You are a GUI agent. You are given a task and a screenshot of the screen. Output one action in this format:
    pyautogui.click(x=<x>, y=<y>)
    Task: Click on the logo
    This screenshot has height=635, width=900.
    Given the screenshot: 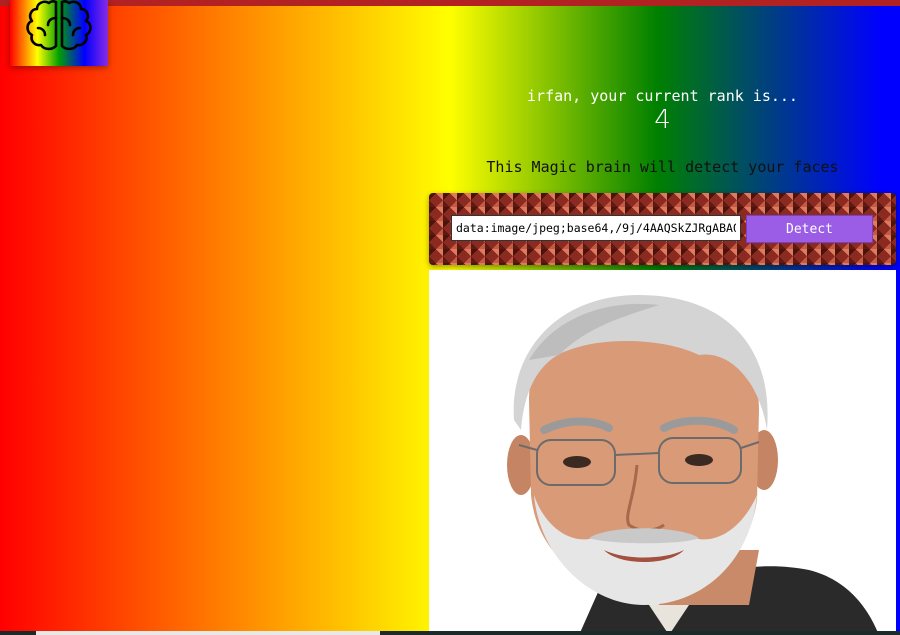 What is the action you would take?
    pyautogui.click(x=59, y=33)
    